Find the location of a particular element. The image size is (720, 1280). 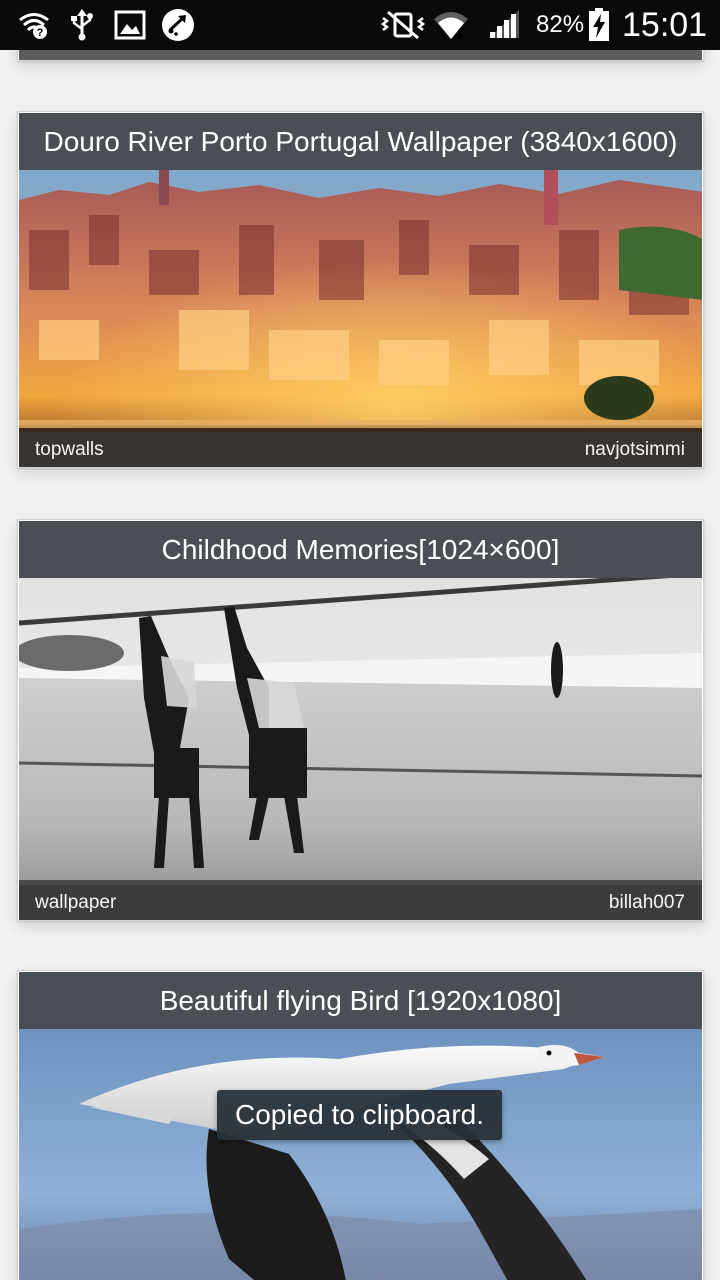

status-bar: ? 82% 15:01 is located at coordinates (360, 25).